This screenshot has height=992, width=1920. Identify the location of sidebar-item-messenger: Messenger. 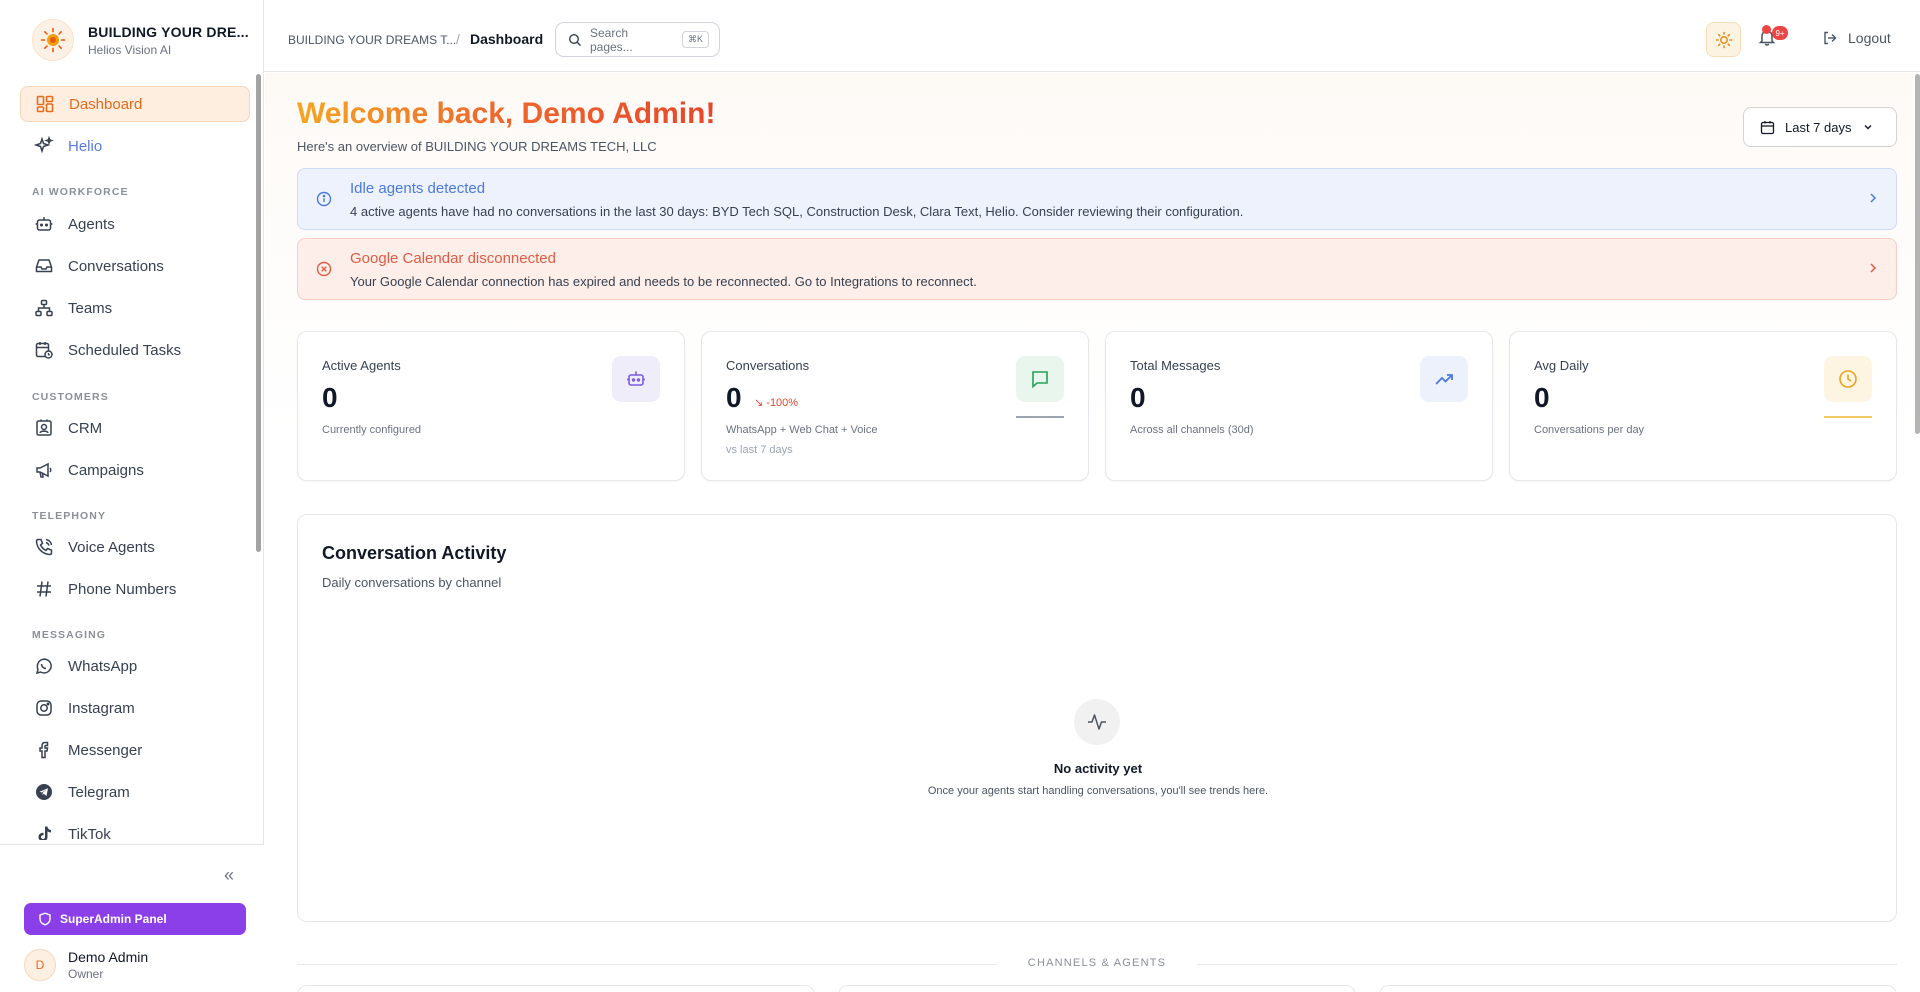
(135, 750).